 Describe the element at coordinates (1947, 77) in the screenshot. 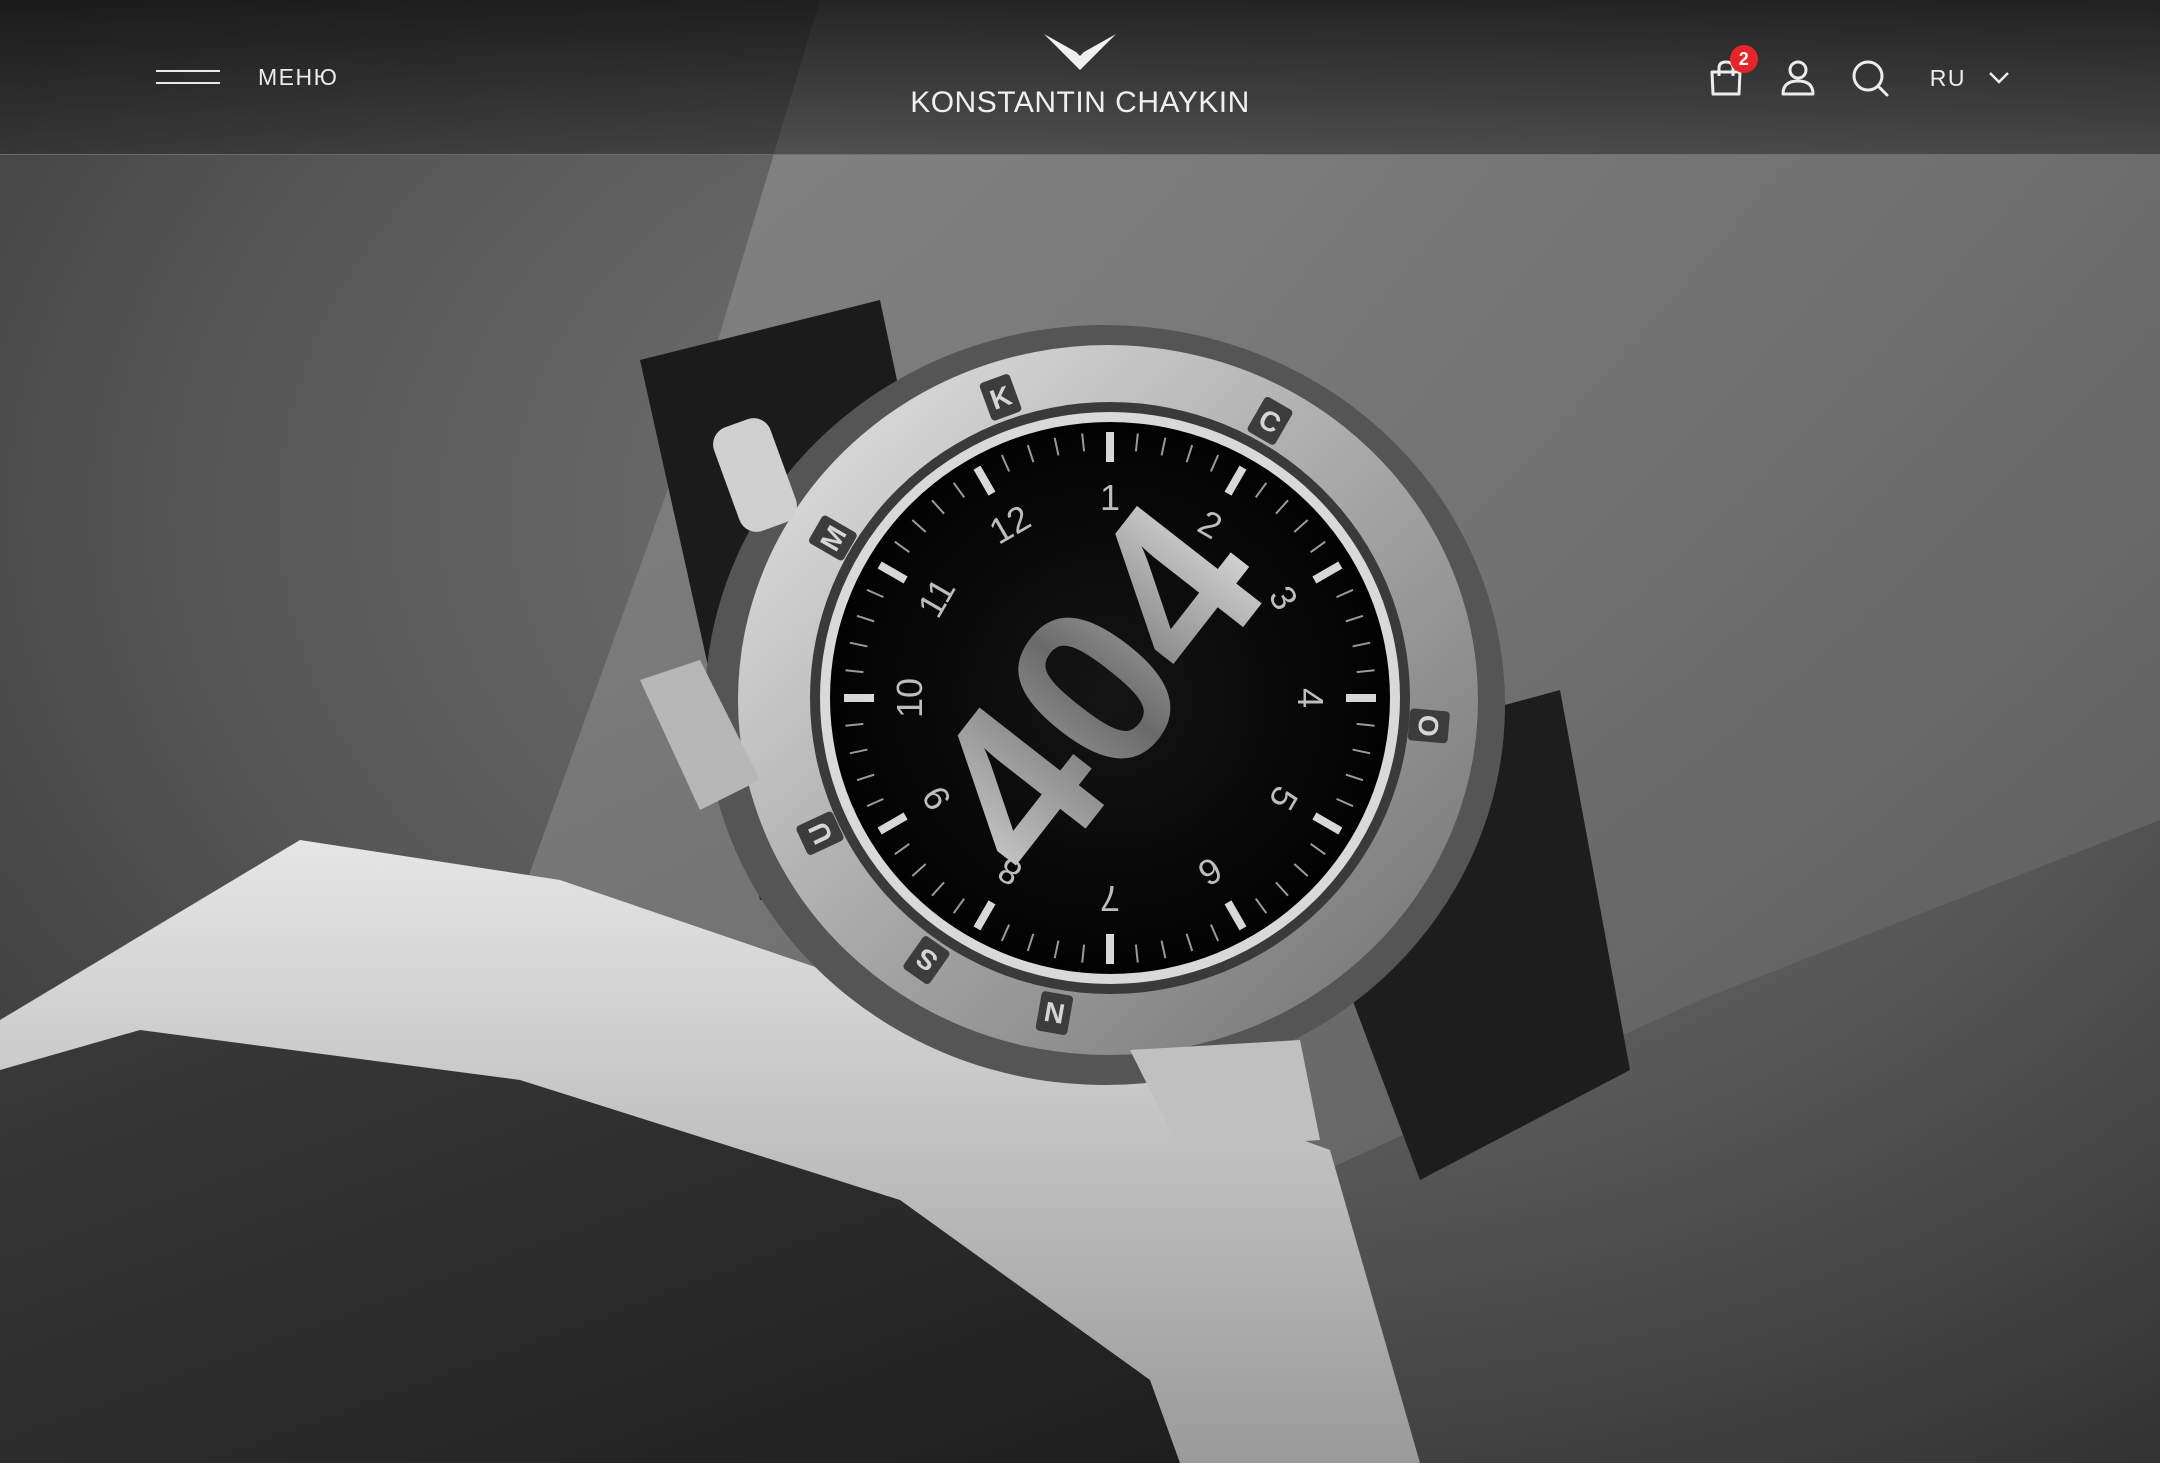

I see `language-label: RU` at that location.